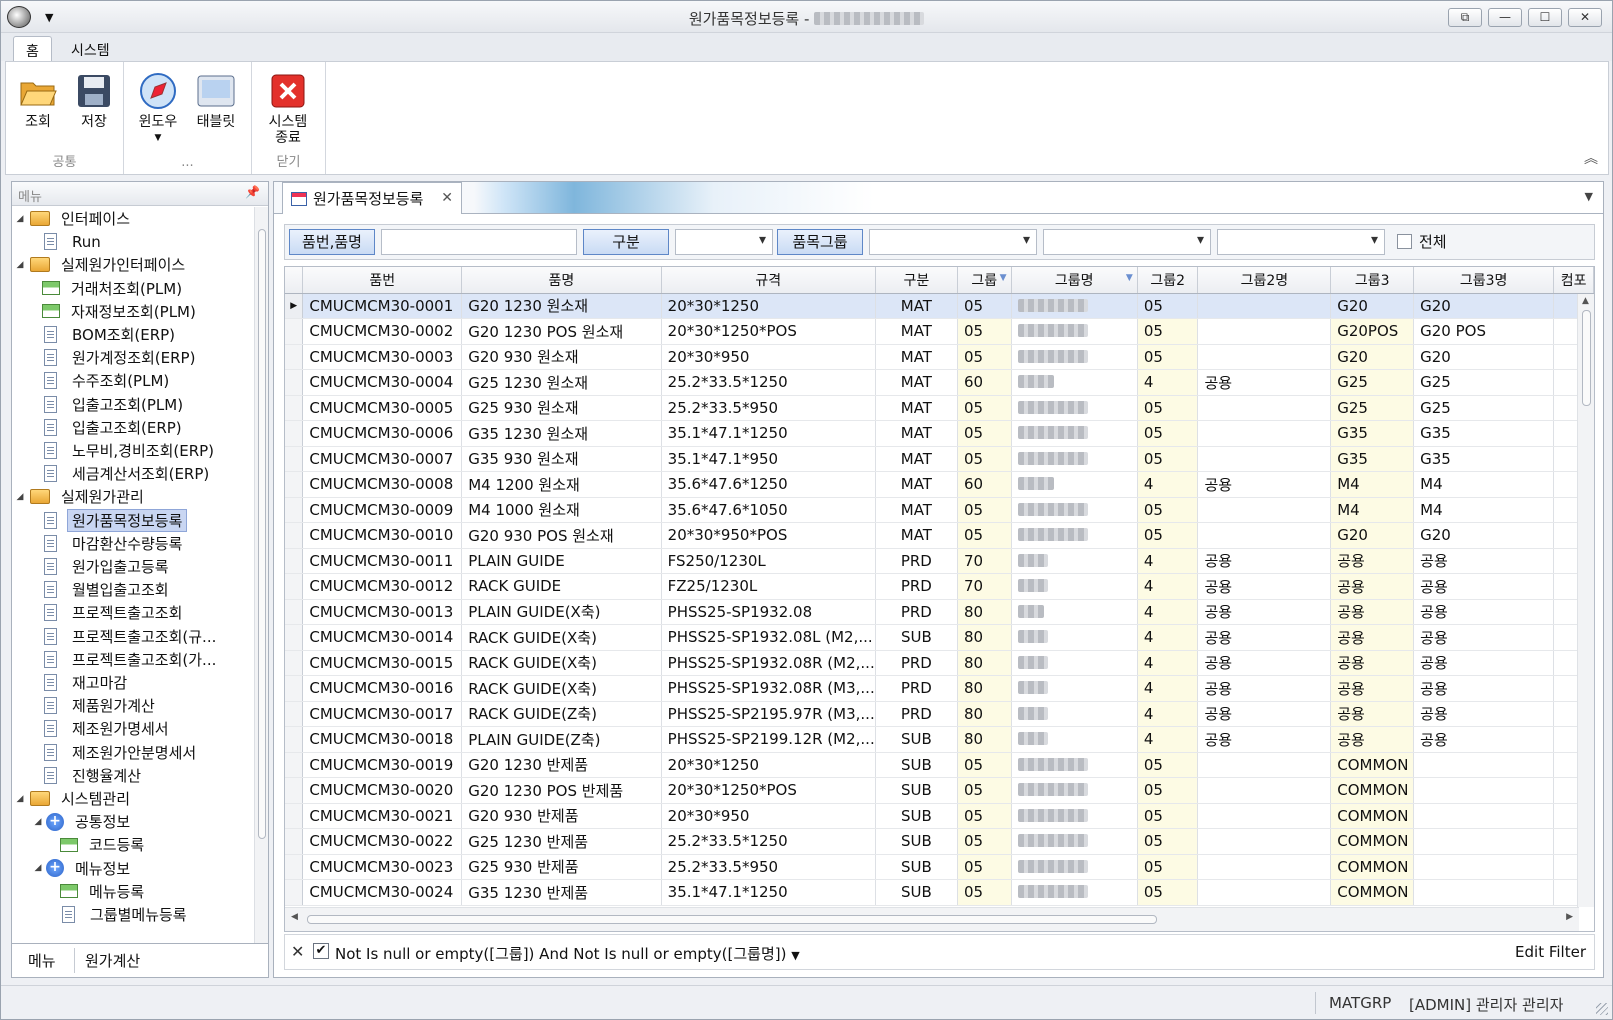  I want to click on close-tab-icon: ✕, so click(447, 198).